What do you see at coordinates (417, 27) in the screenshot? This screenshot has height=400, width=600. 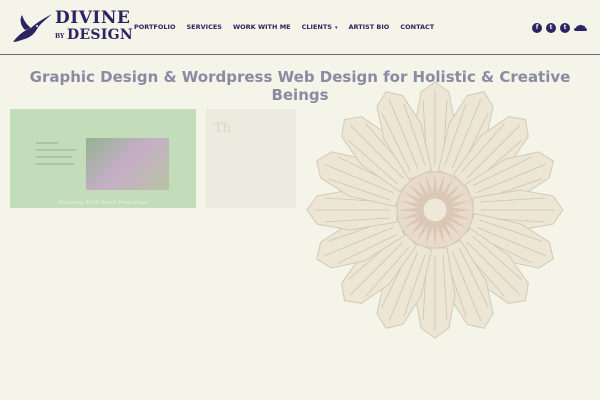 I see `nav-item-contact: CONTACT` at bounding box center [417, 27].